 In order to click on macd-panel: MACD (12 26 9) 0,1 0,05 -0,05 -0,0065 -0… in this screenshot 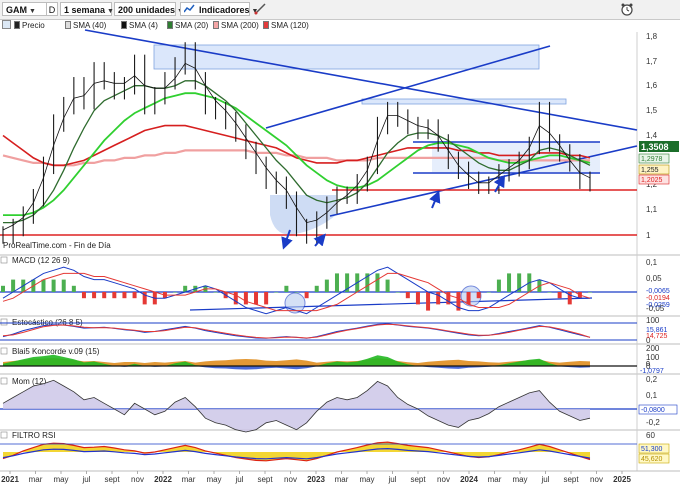, I will do `click(335, 285)`.